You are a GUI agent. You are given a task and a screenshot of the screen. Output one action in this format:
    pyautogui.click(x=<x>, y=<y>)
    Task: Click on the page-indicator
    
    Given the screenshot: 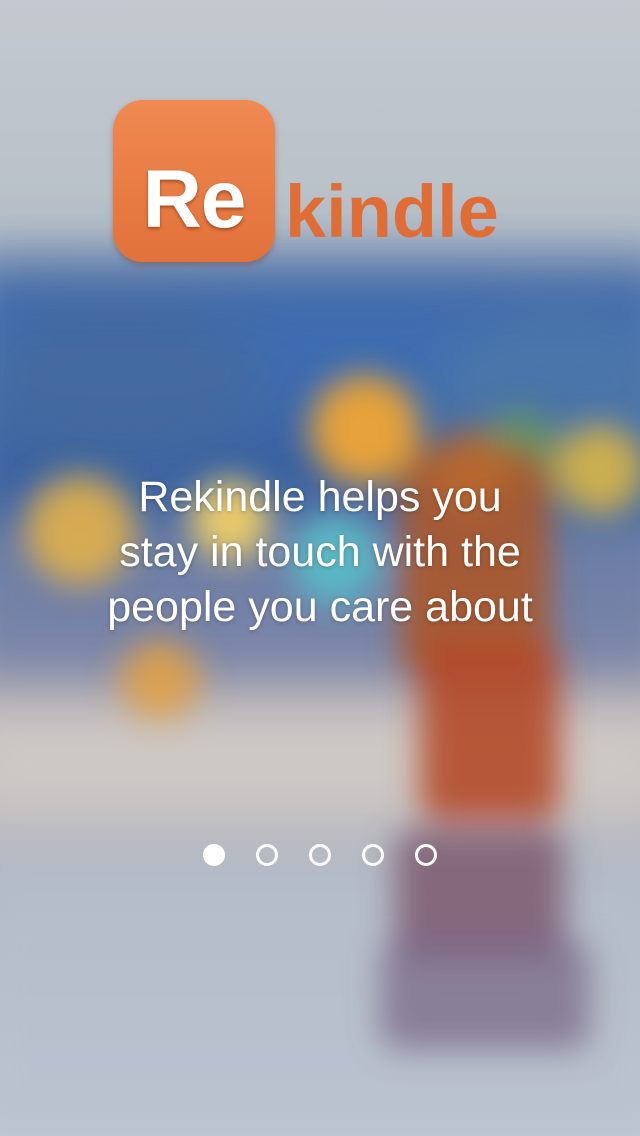 What is the action you would take?
    pyautogui.click(x=320, y=855)
    